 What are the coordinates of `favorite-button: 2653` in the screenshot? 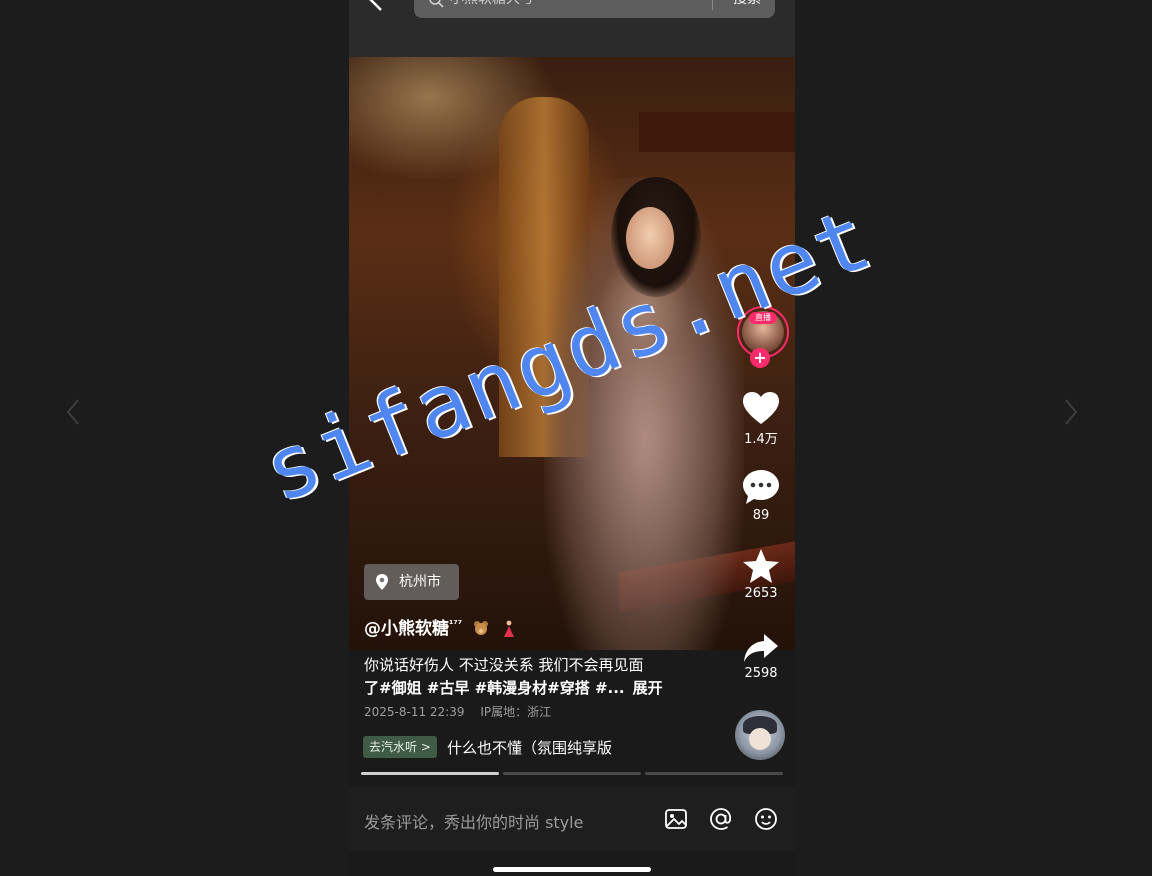 It's located at (761, 574).